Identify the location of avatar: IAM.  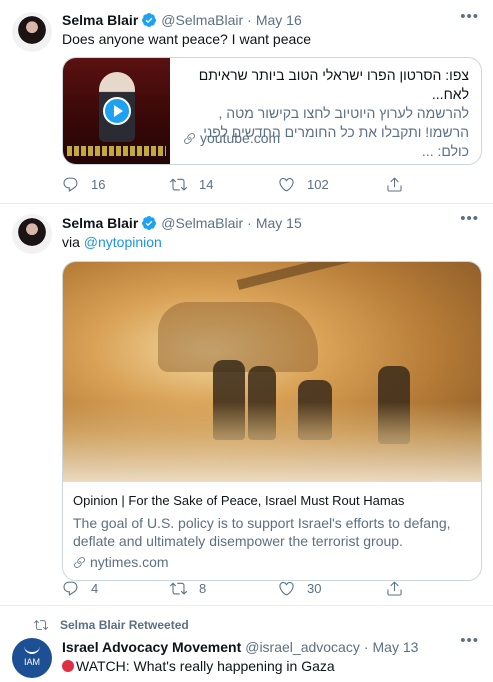
(32, 658).